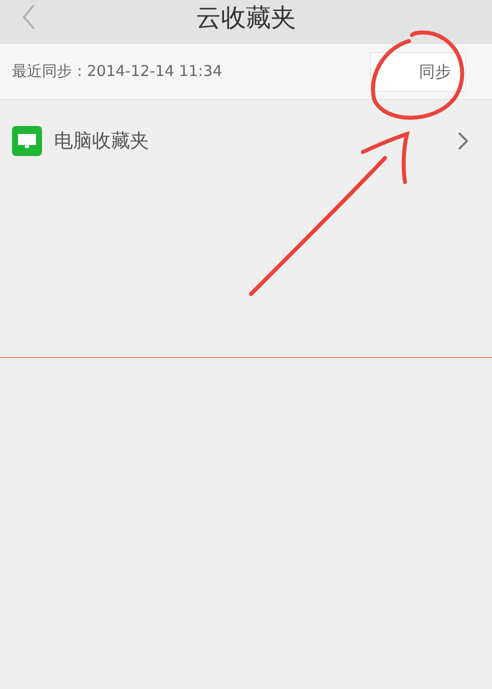 The height and width of the screenshot is (689, 492). Describe the element at coordinates (246, 141) in the screenshot. I see `folder-row: 电脑收藏夹` at that location.